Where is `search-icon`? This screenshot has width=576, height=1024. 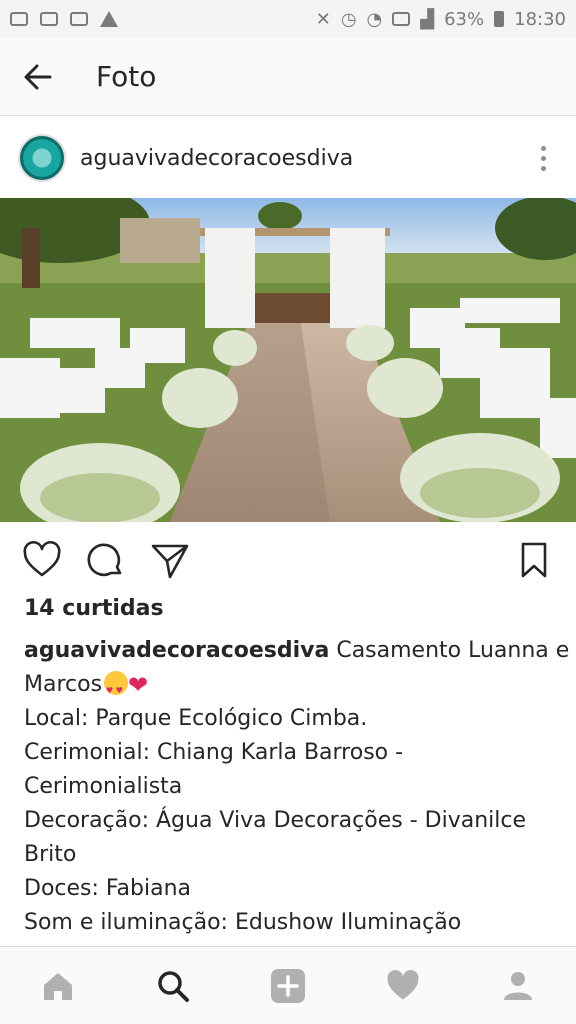 search-icon is located at coordinates (173, 986).